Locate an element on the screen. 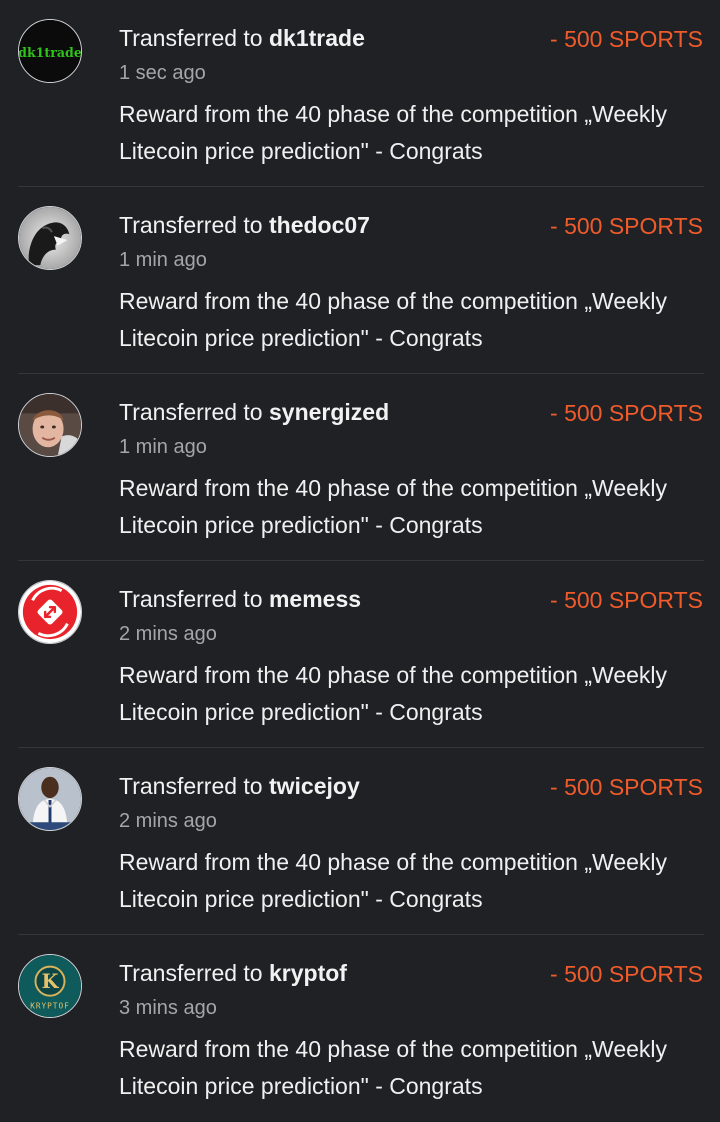 The height and width of the screenshot is (1122, 720). avatar-dk1trade: dk1trade is located at coordinates (50, 51).